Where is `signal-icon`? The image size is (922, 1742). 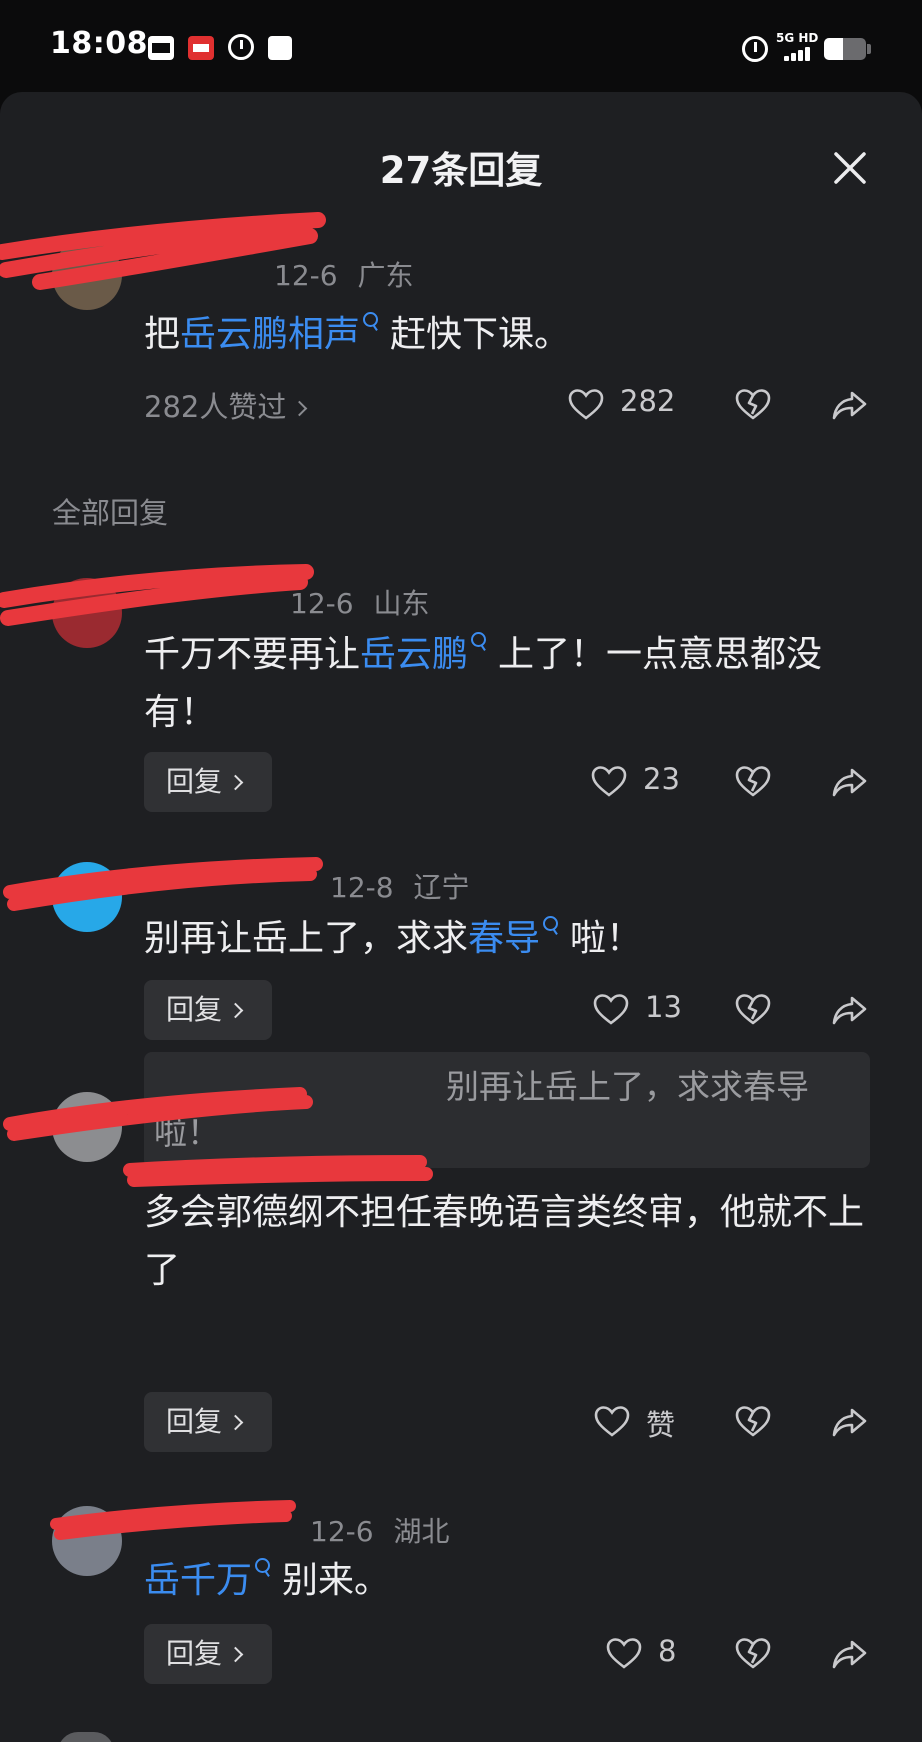
signal-icon is located at coordinates (800, 54).